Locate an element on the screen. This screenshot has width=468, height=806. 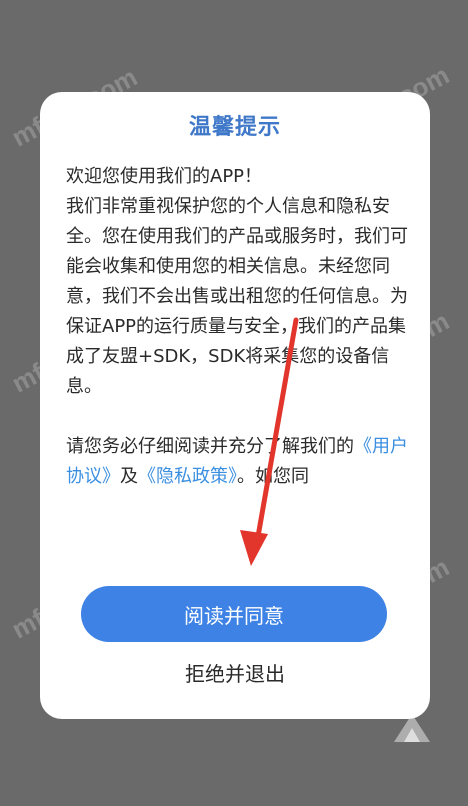
consent-and: 及 is located at coordinates (129, 476).